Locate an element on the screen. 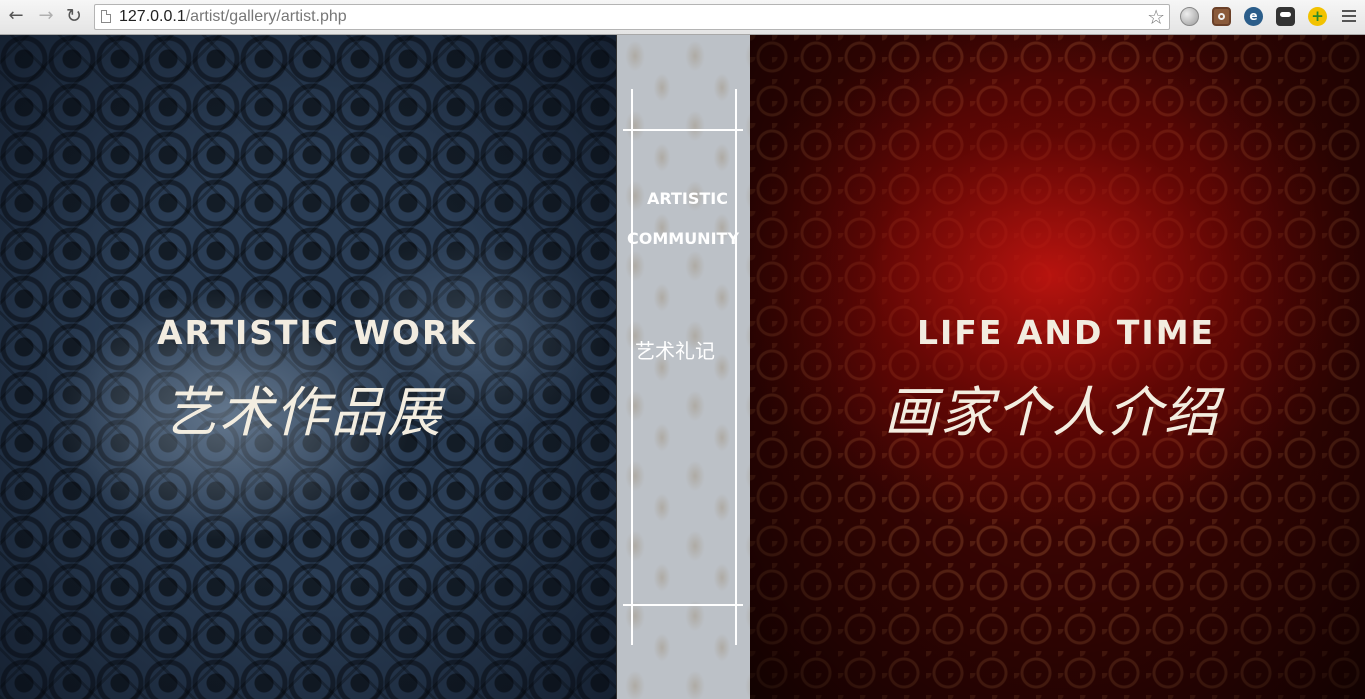 This screenshot has height=699, width=1365. plus-extension-icon: + is located at coordinates (1317, 16).